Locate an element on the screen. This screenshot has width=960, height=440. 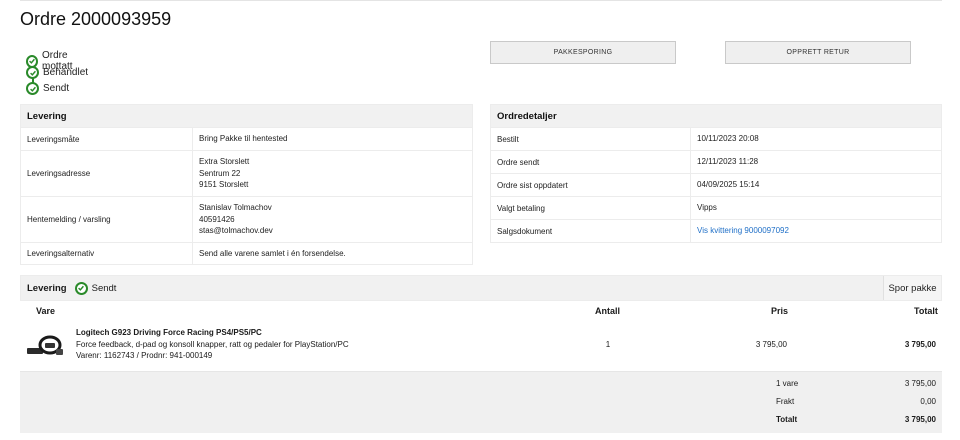
product-sku: Varenr: 1162743 / Prodnr: 941-000149 is located at coordinates (144, 355).